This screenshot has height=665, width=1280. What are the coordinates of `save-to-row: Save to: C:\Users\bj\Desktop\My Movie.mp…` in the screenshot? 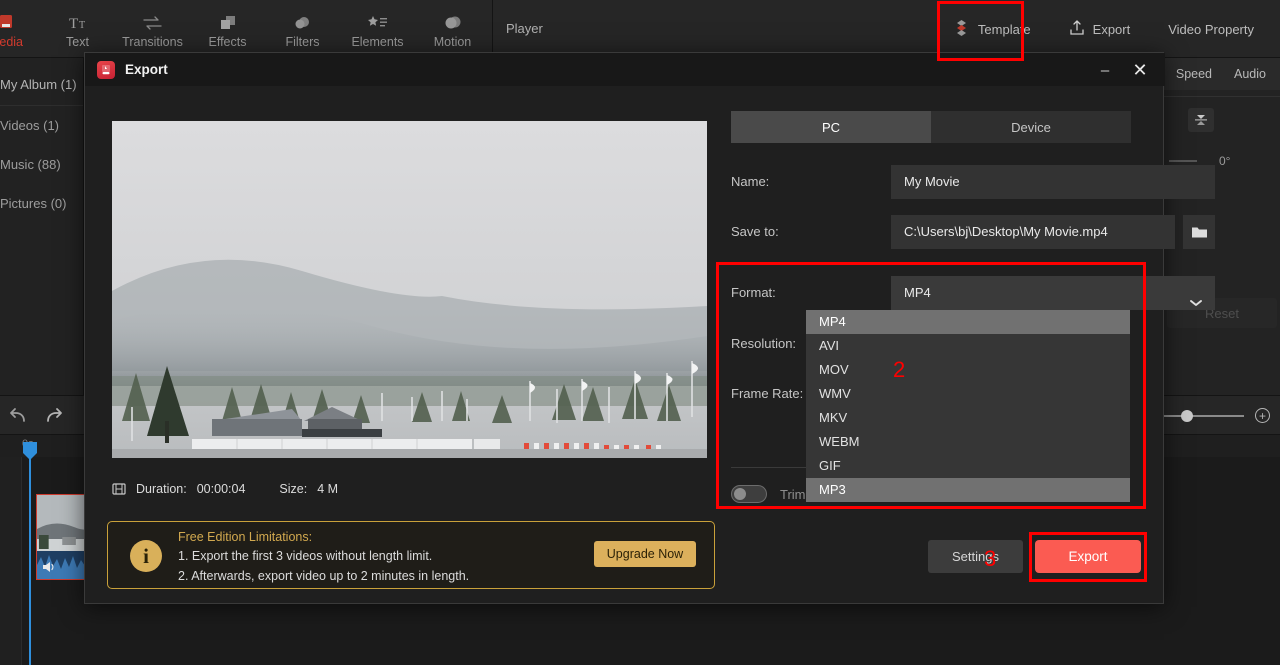 It's located at (981, 232).